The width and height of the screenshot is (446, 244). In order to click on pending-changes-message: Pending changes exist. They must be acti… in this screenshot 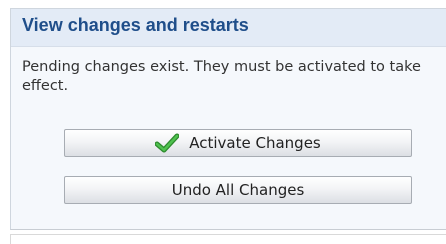, I will do `click(221, 76)`.